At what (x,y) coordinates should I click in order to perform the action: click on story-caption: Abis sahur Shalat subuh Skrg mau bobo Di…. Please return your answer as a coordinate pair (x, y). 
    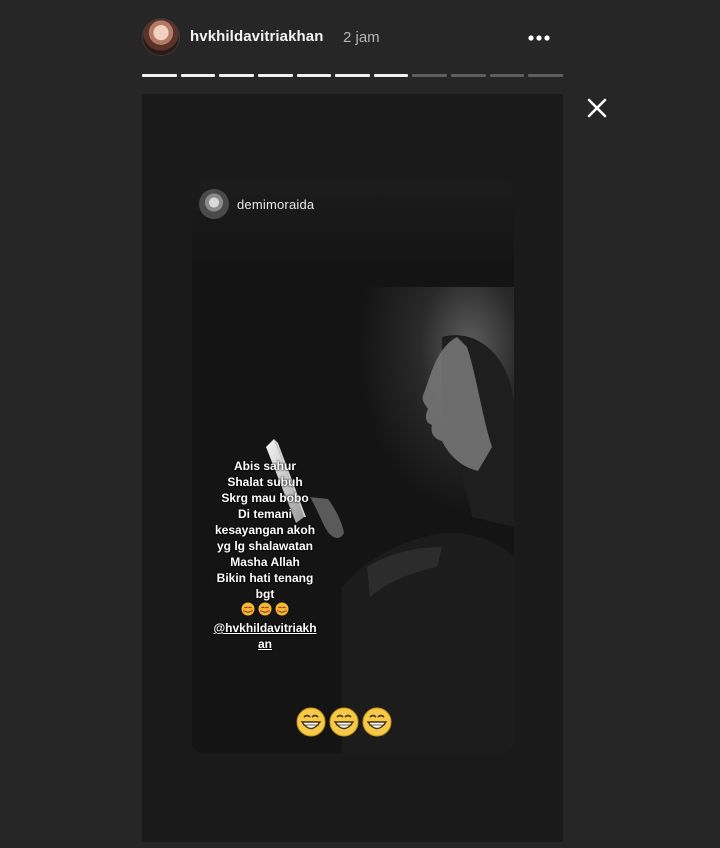
    Looking at the image, I should click on (265, 555).